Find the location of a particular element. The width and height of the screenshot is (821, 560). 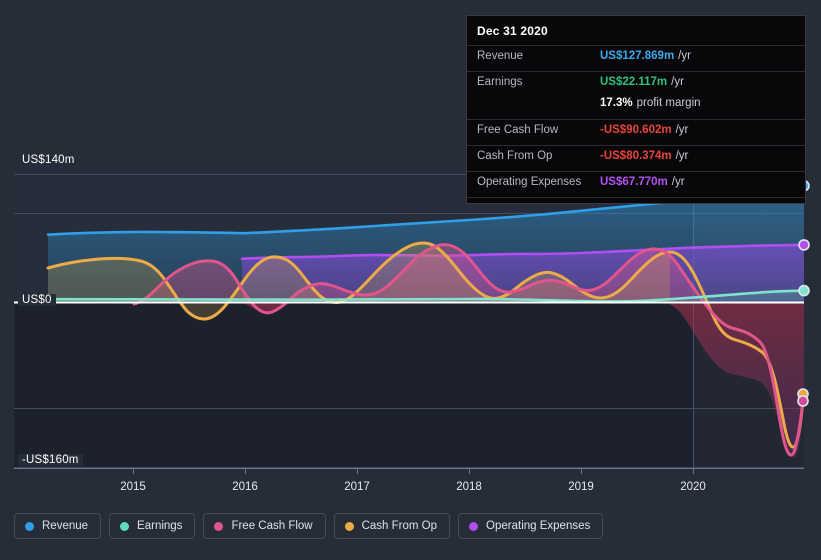

tooltip-suffix-cash-from-op: /yr is located at coordinates (682, 156).